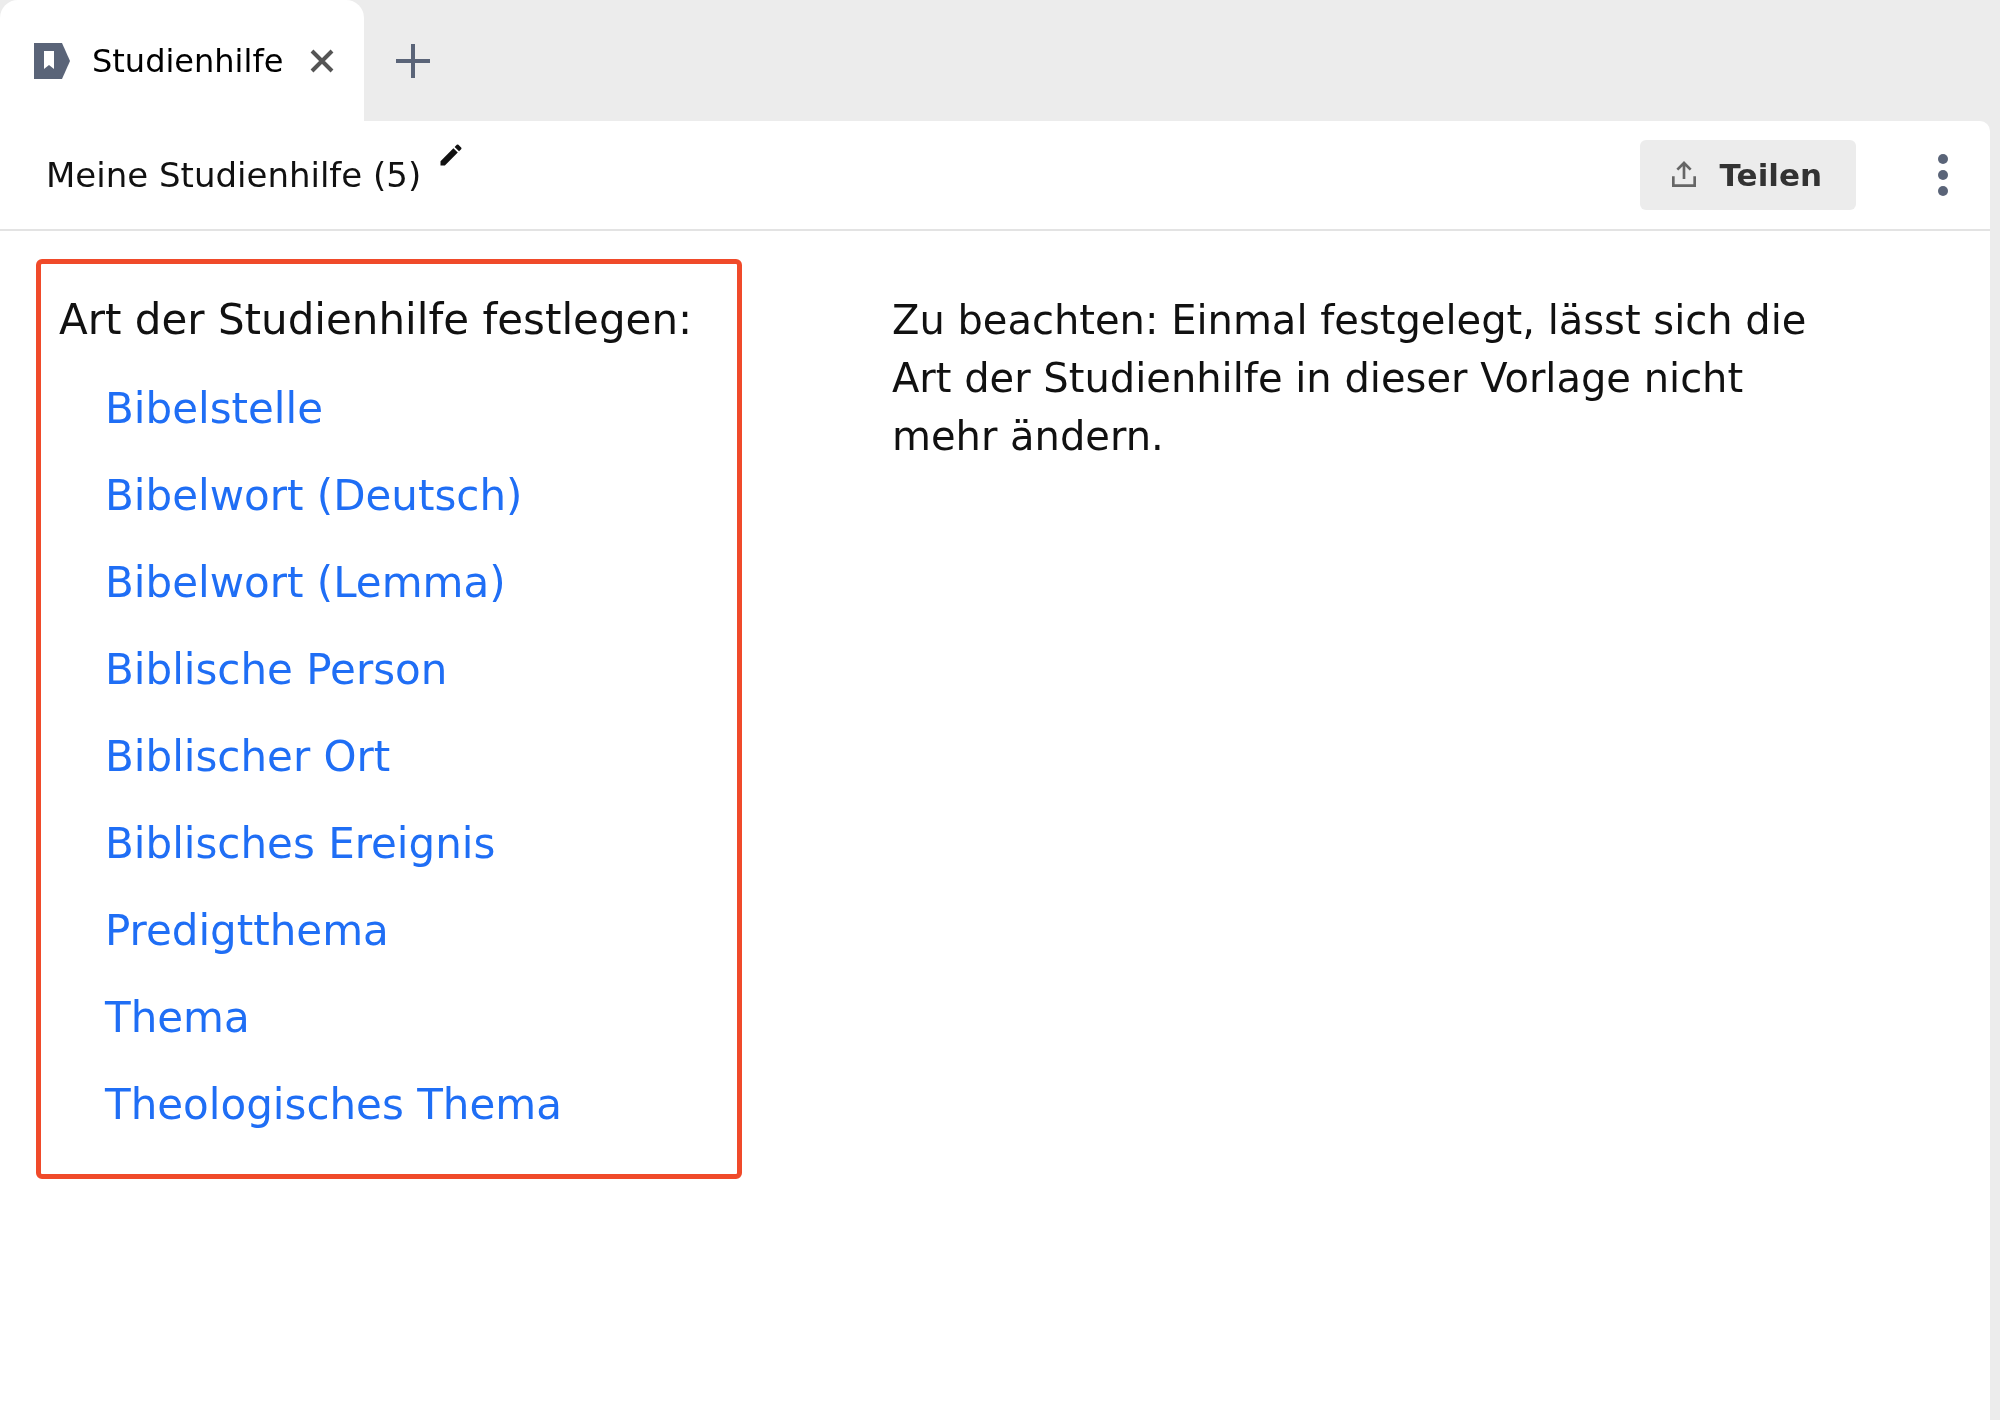 Image resolution: width=2000 pixels, height=1420 pixels. I want to click on type-option-link: Biblische Person, so click(388, 669).